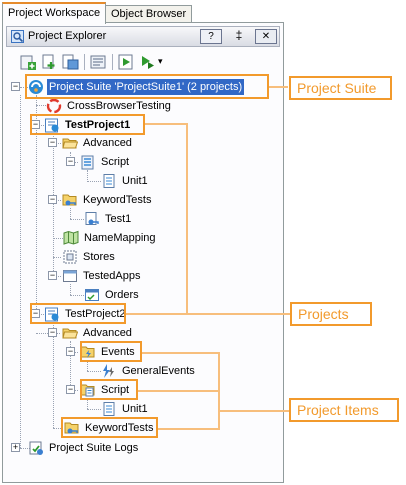 This screenshot has width=406, height=485. I want to click on tree-item-namemapping: NameMapping, so click(110, 238).